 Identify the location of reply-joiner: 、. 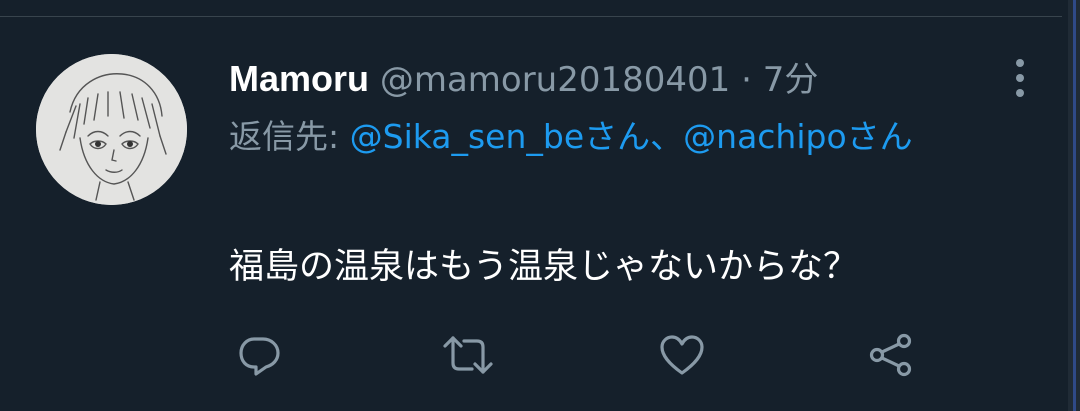
(667, 136).